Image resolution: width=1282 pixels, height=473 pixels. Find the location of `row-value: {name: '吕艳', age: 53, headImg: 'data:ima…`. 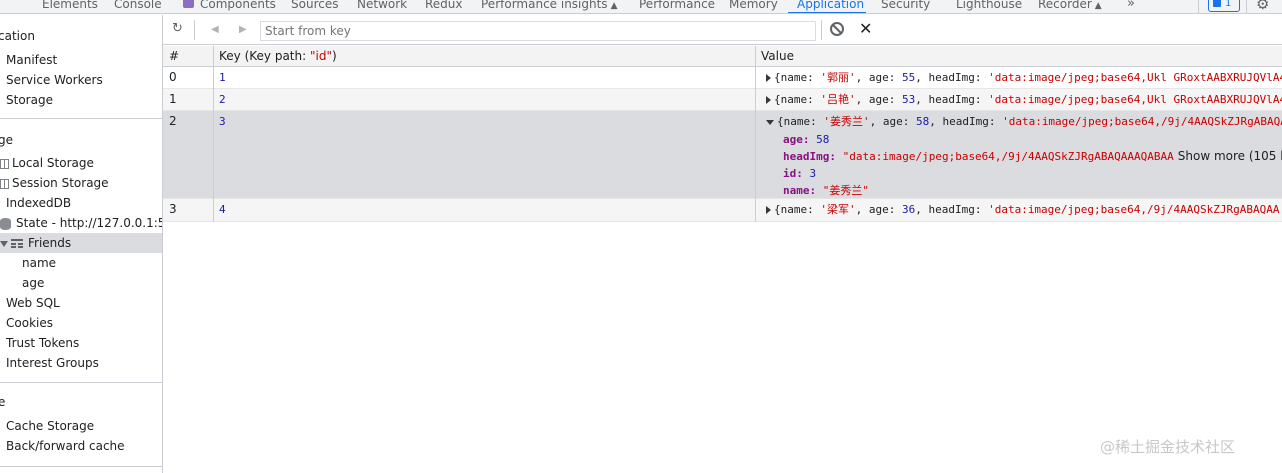

row-value: {name: '吕艳', age: 53, headImg: 'data:ima… is located at coordinates (1021, 99).